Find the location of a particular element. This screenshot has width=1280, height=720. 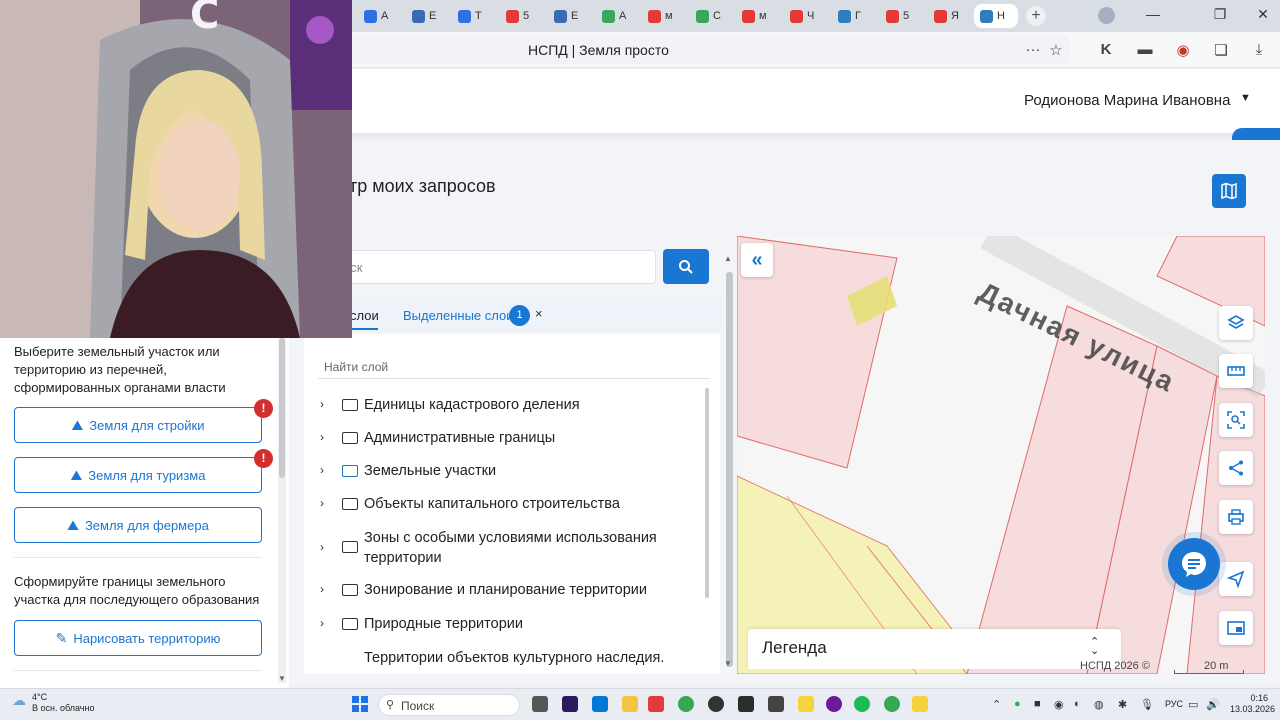

collapse-panel-button: « is located at coordinates (757, 260).